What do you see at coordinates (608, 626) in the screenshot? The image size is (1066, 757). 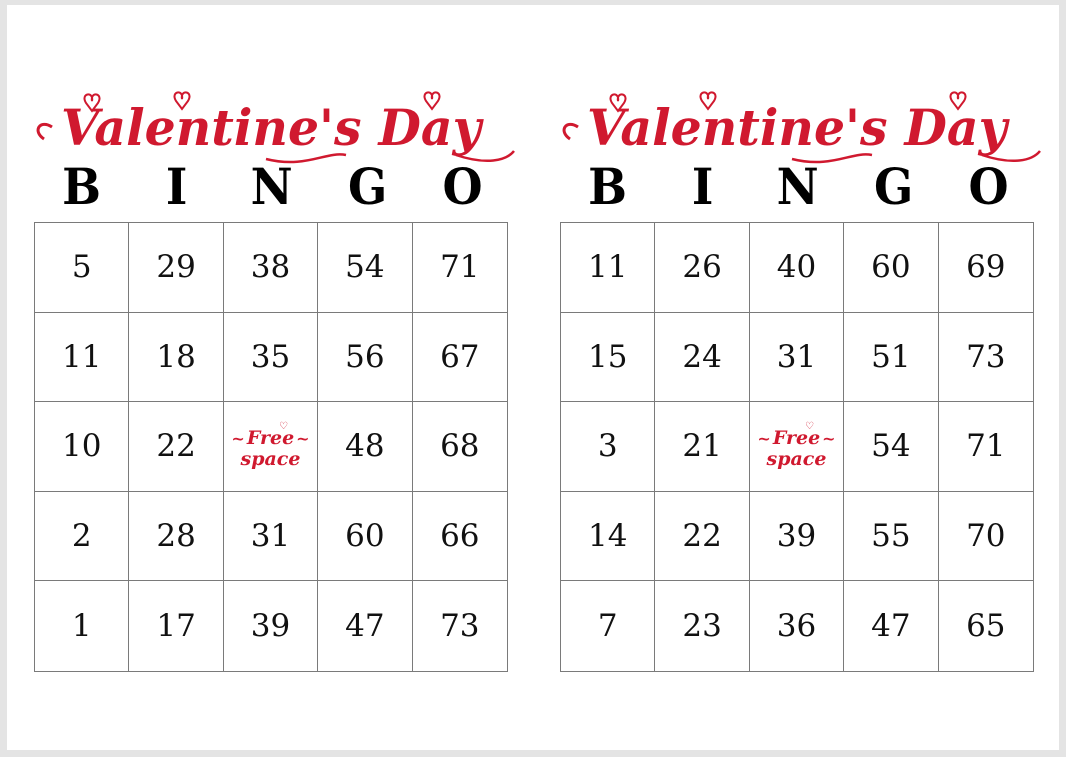 I see `bingo-cell: 7` at bounding box center [608, 626].